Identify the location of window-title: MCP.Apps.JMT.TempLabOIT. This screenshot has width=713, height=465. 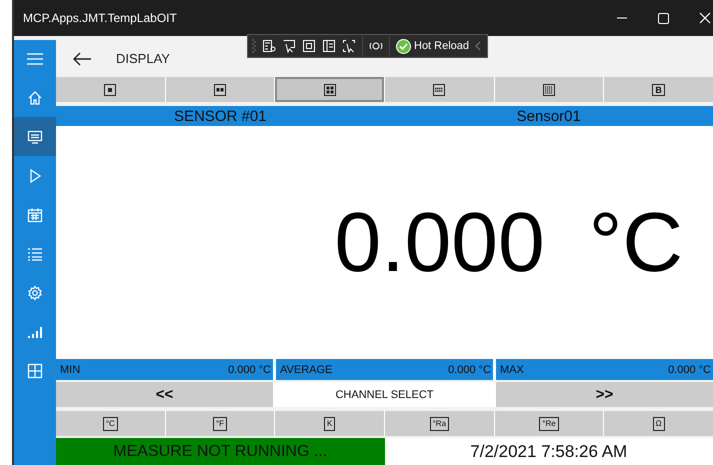
(99, 18).